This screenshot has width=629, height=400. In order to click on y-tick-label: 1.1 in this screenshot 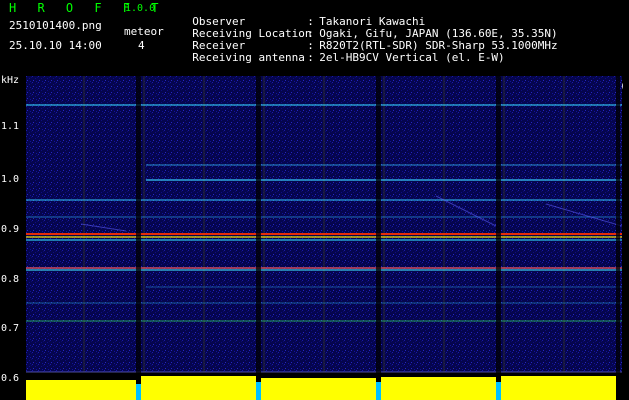, I will do `click(10, 126)`.